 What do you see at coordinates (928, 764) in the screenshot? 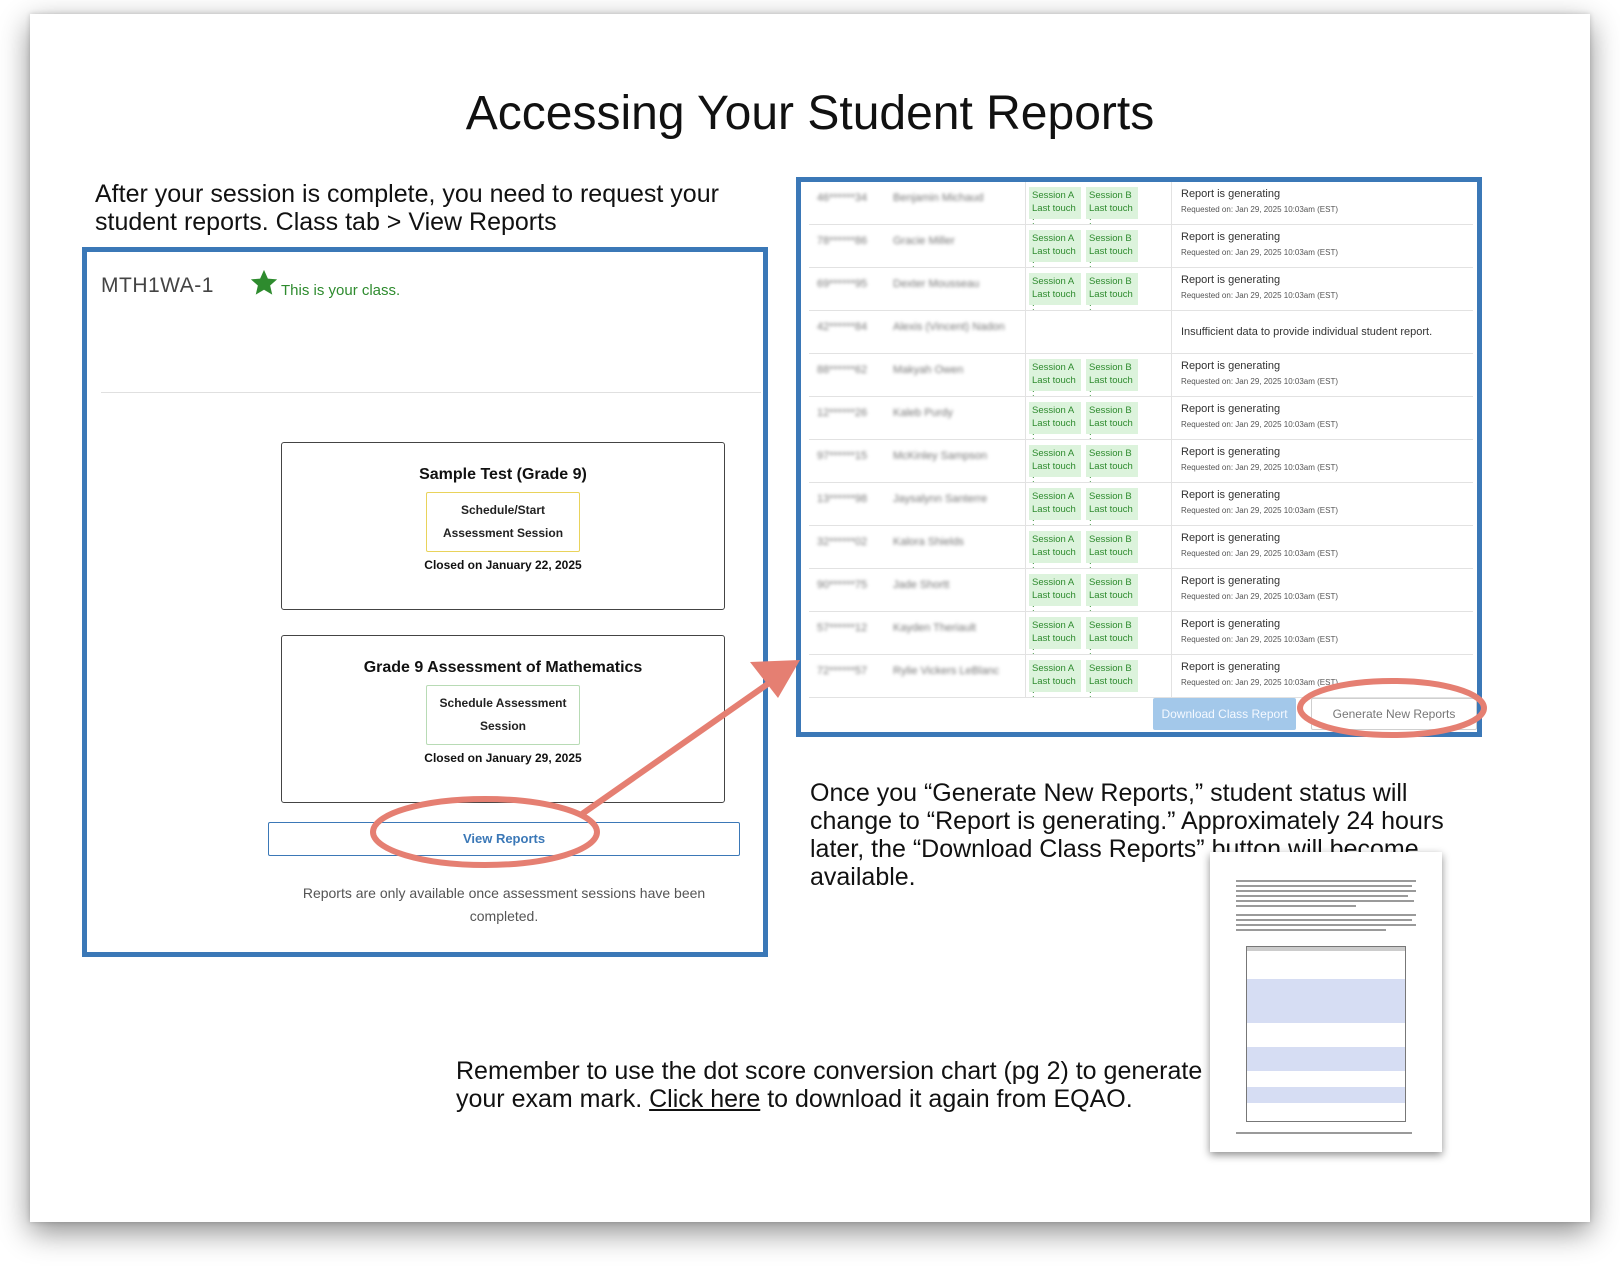
I see `annotations` at bounding box center [928, 764].